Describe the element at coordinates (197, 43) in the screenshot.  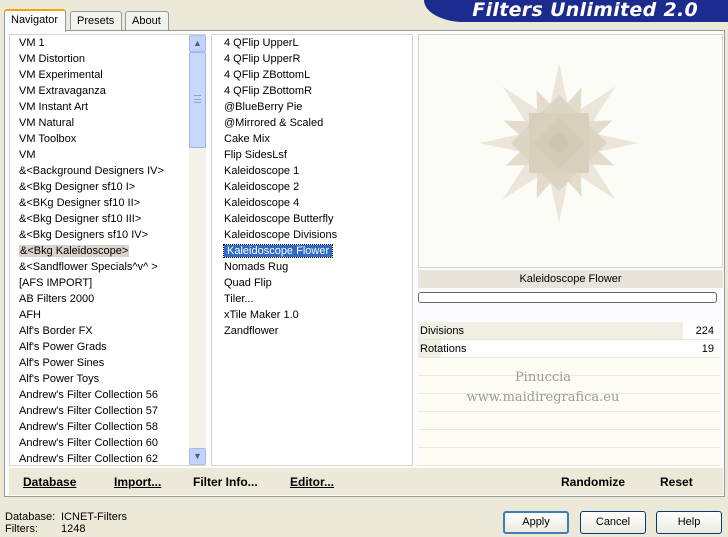
I see `scroll-up-button: ▲` at that location.